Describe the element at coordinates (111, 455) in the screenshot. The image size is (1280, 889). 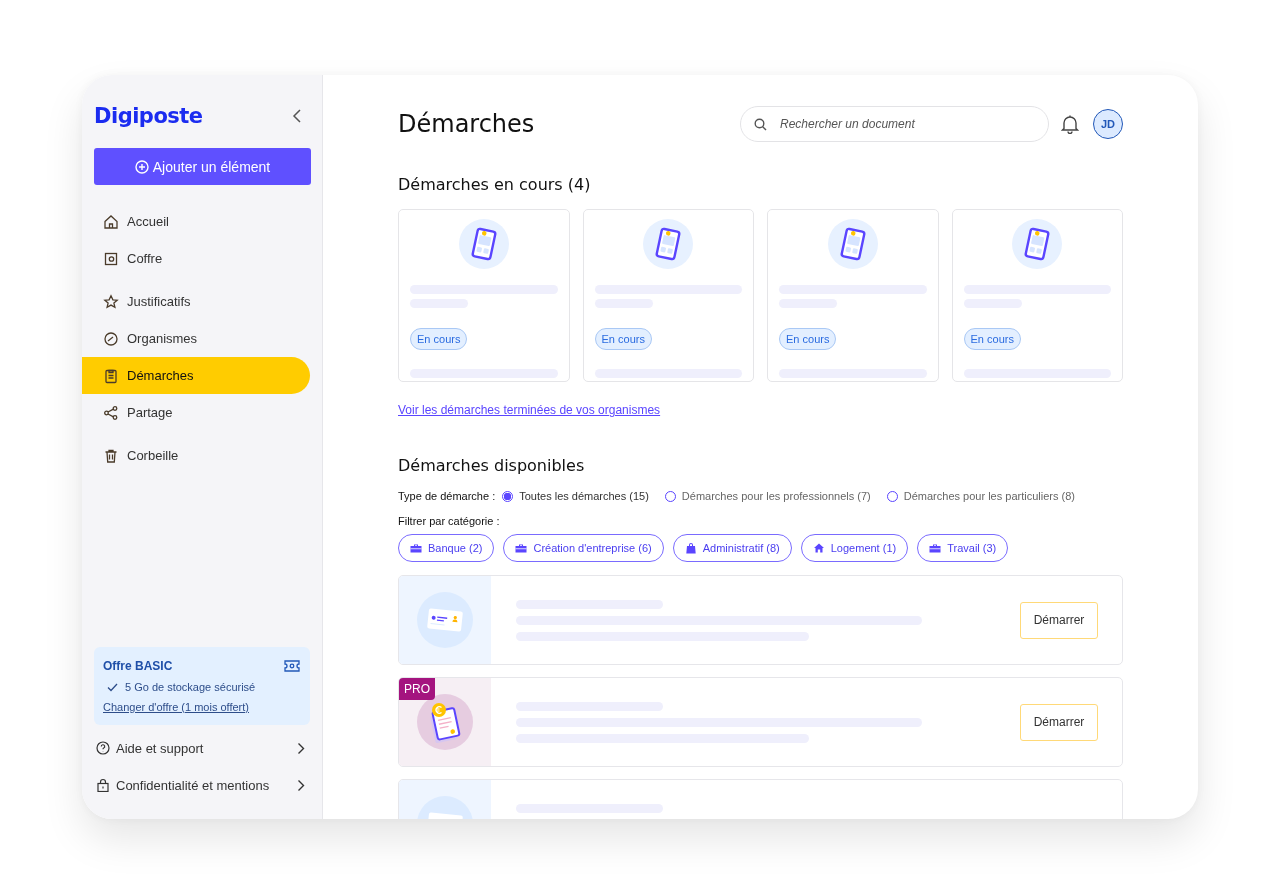
I see `trash-icon` at that location.